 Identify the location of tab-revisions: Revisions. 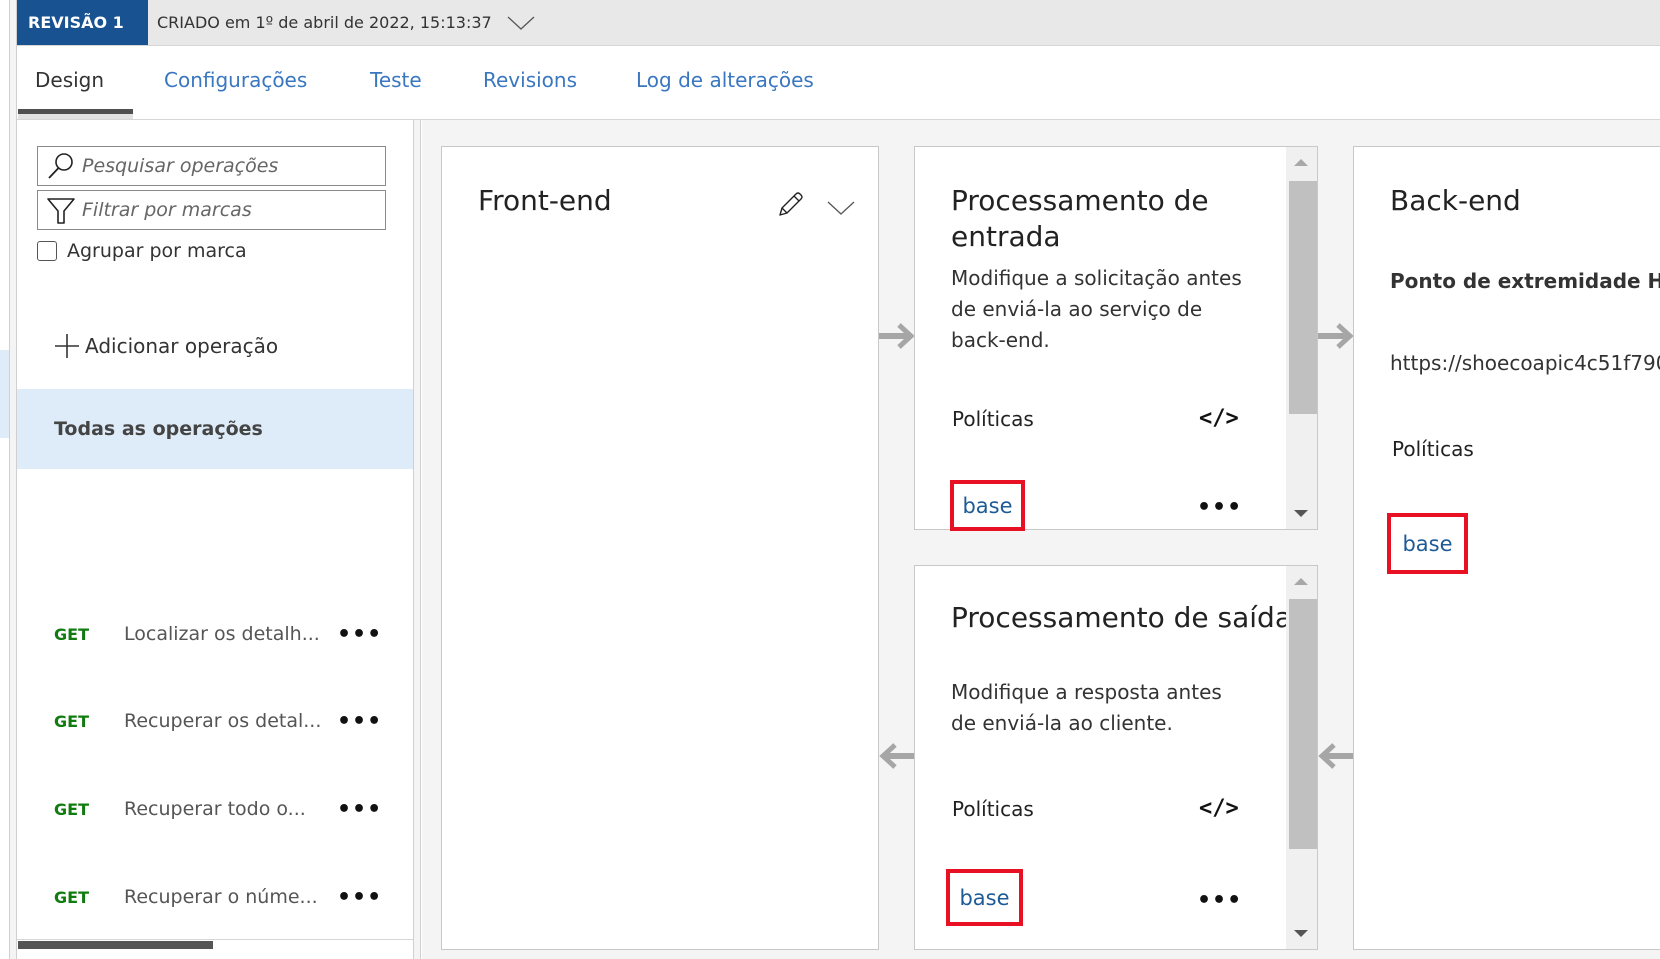
(530, 80).